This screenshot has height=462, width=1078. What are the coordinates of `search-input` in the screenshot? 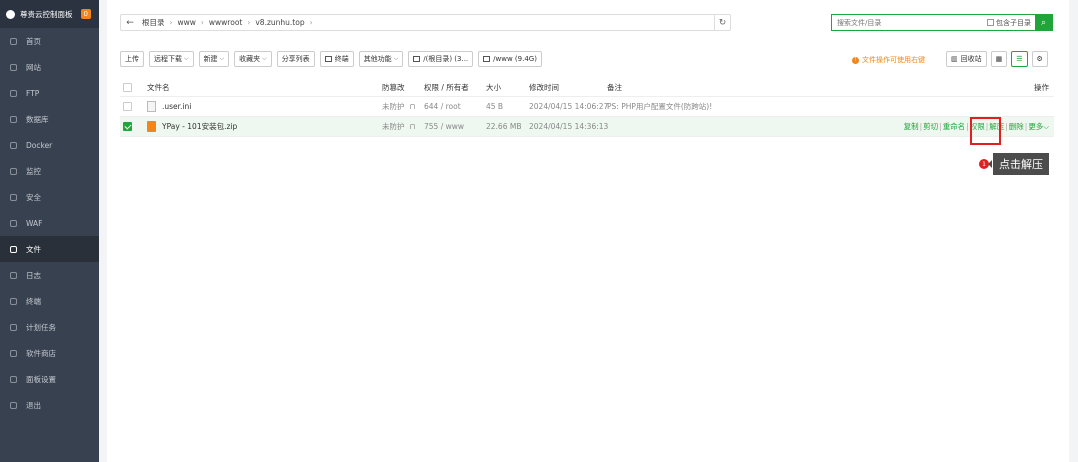 It's located at (909, 22).